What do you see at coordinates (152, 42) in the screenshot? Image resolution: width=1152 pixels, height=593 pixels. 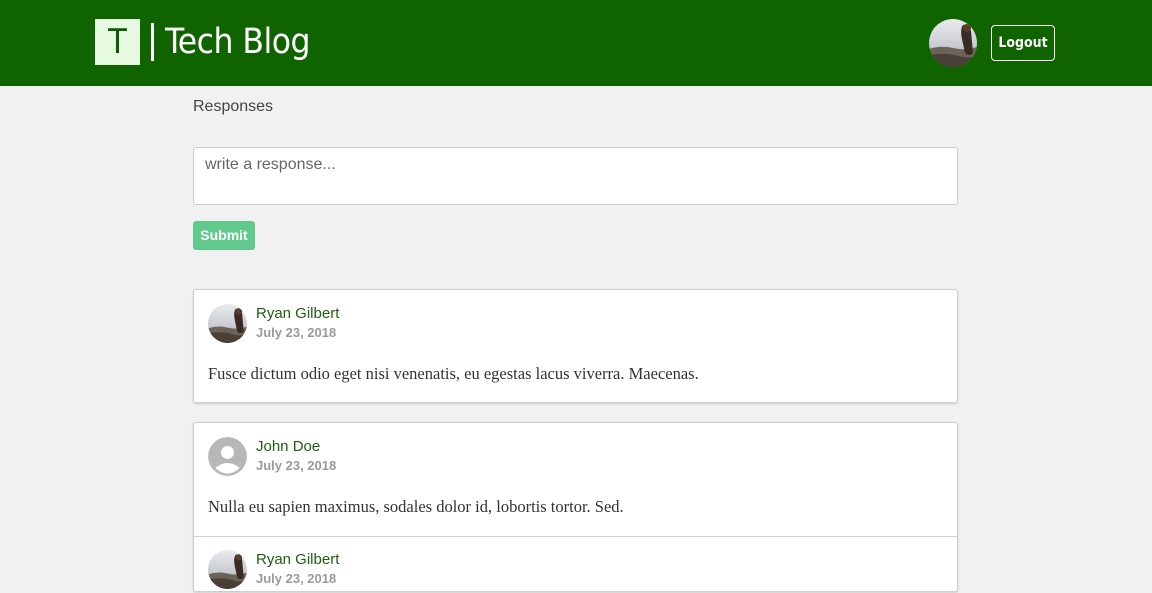 I see `brand-separator` at bounding box center [152, 42].